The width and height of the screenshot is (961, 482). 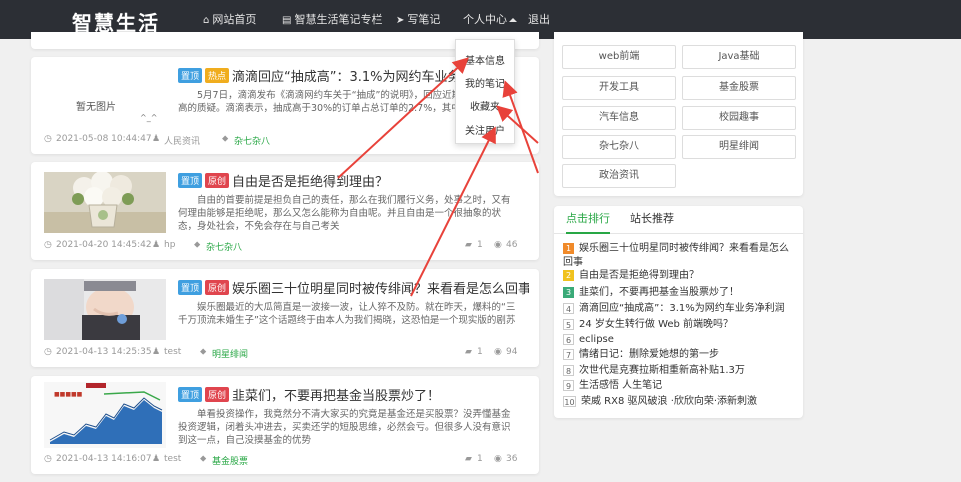 What do you see at coordinates (424, 19) in the screenshot?
I see `nav-write-note-label: 写笔记` at bounding box center [424, 19].